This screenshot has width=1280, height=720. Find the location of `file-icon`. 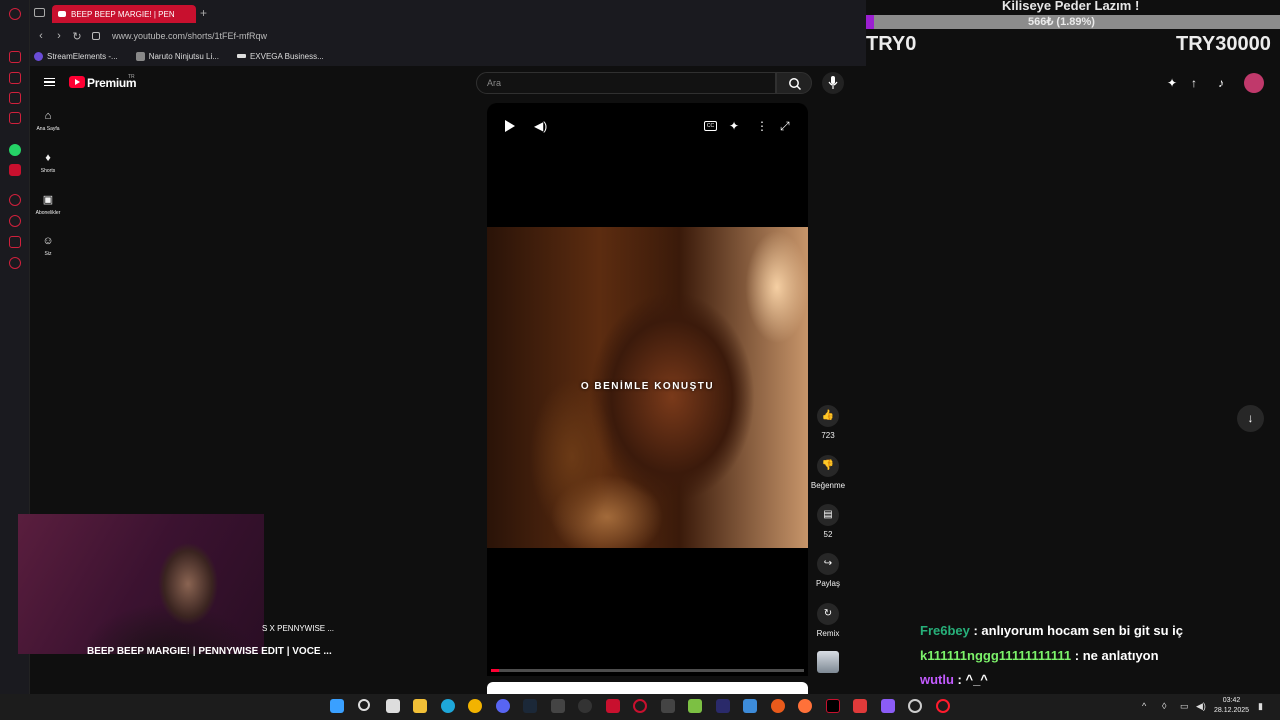

file-icon is located at coordinates (140, 56).